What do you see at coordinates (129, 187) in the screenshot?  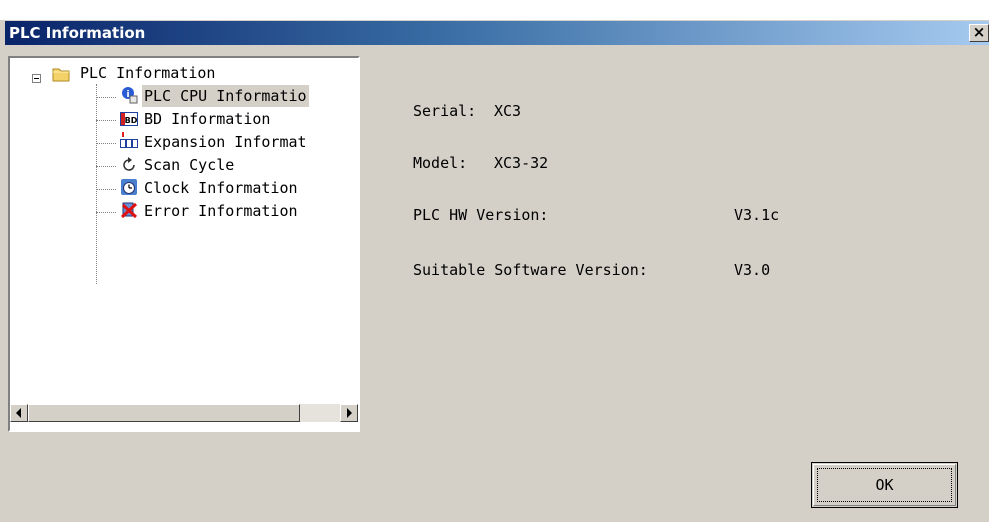 I see `clock-icon` at bounding box center [129, 187].